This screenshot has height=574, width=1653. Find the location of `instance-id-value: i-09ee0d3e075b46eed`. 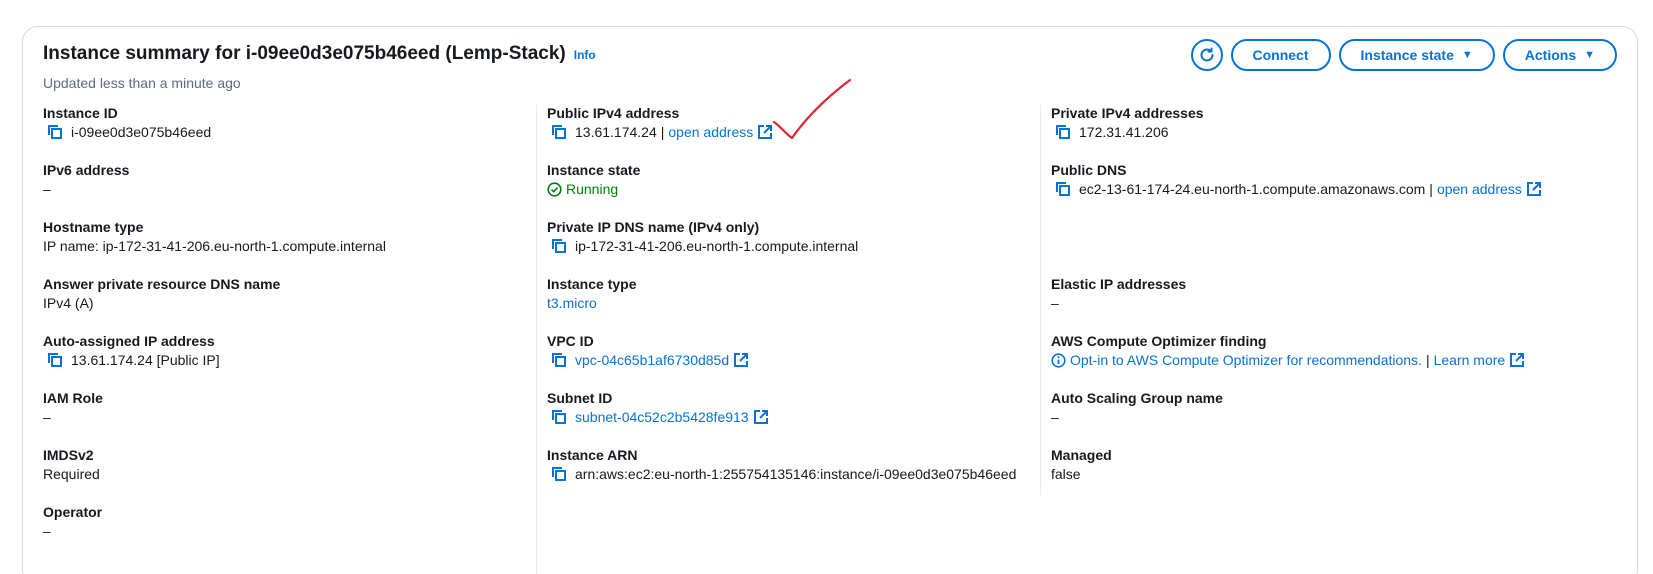

instance-id-value: i-09ee0d3e075b46eed is located at coordinates (141, 132).